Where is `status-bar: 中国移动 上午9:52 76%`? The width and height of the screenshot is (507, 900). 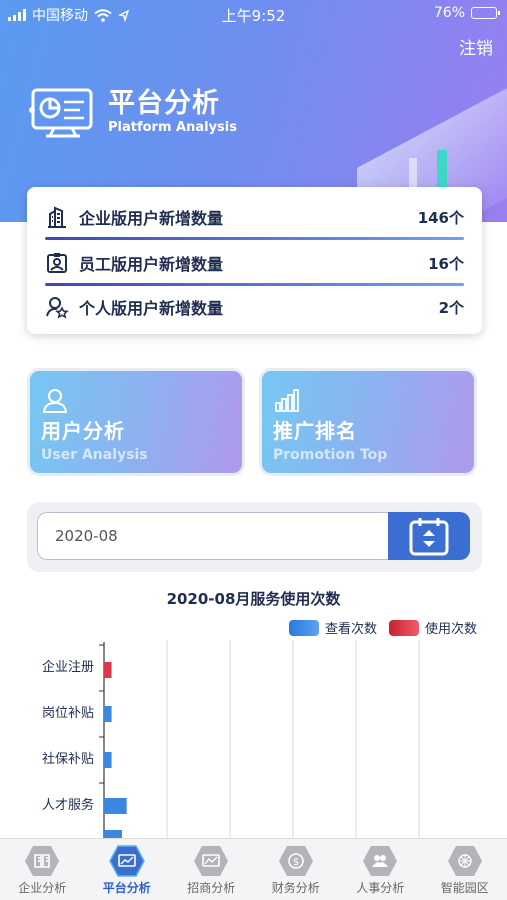
status-bar: 中国移动 上午9:52 76% is located at coordinates (253, 14).